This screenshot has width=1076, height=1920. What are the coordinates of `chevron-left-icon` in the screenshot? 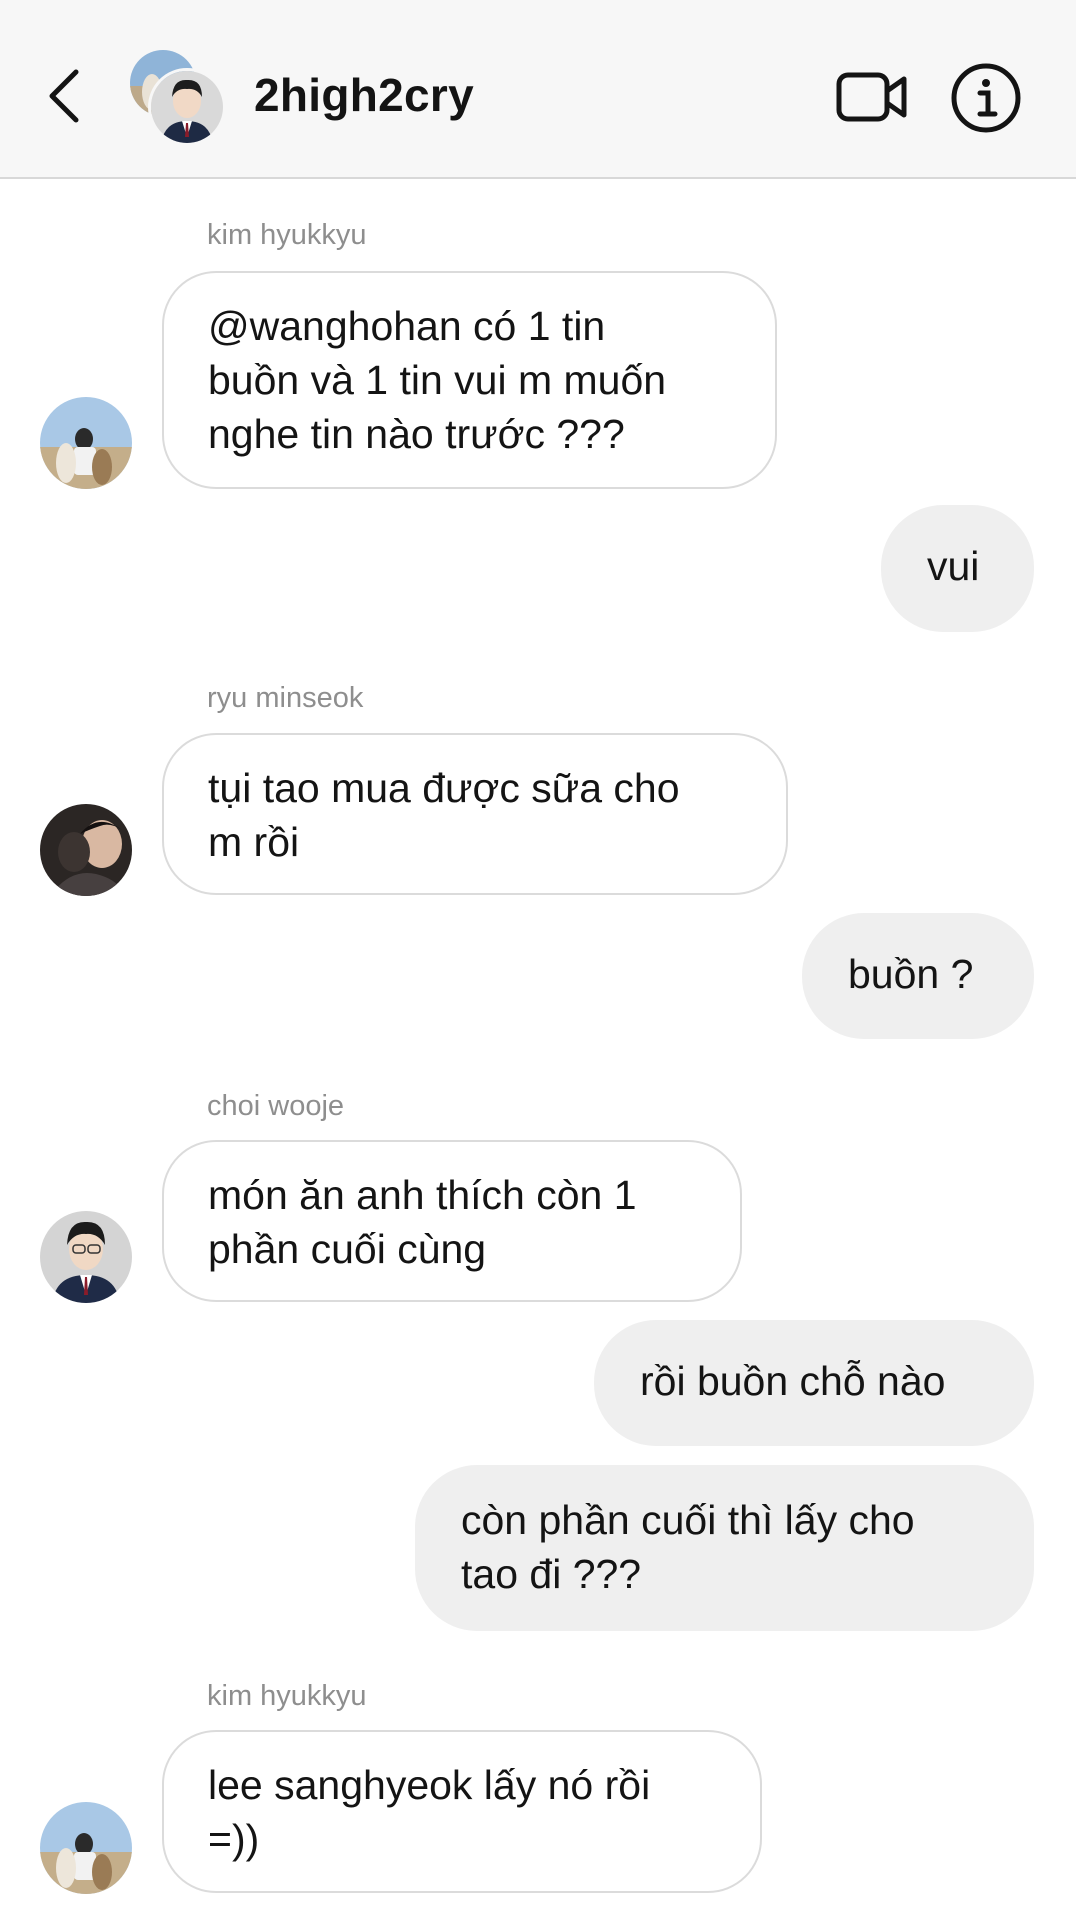 It's located at (64, 96).